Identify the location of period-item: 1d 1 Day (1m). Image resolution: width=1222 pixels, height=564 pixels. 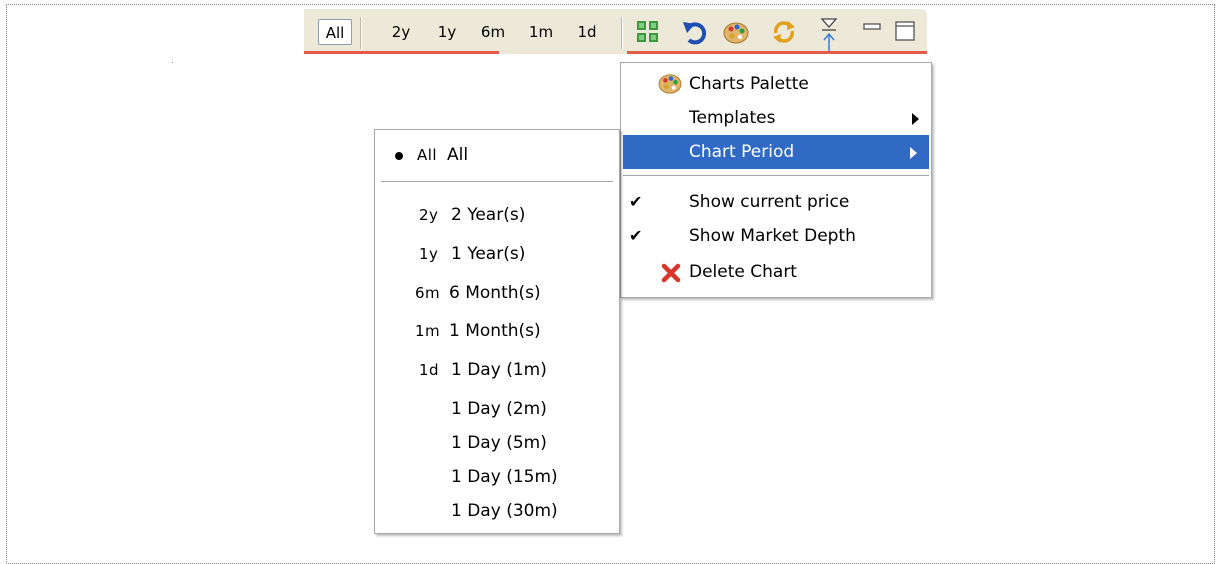
(497, 370).